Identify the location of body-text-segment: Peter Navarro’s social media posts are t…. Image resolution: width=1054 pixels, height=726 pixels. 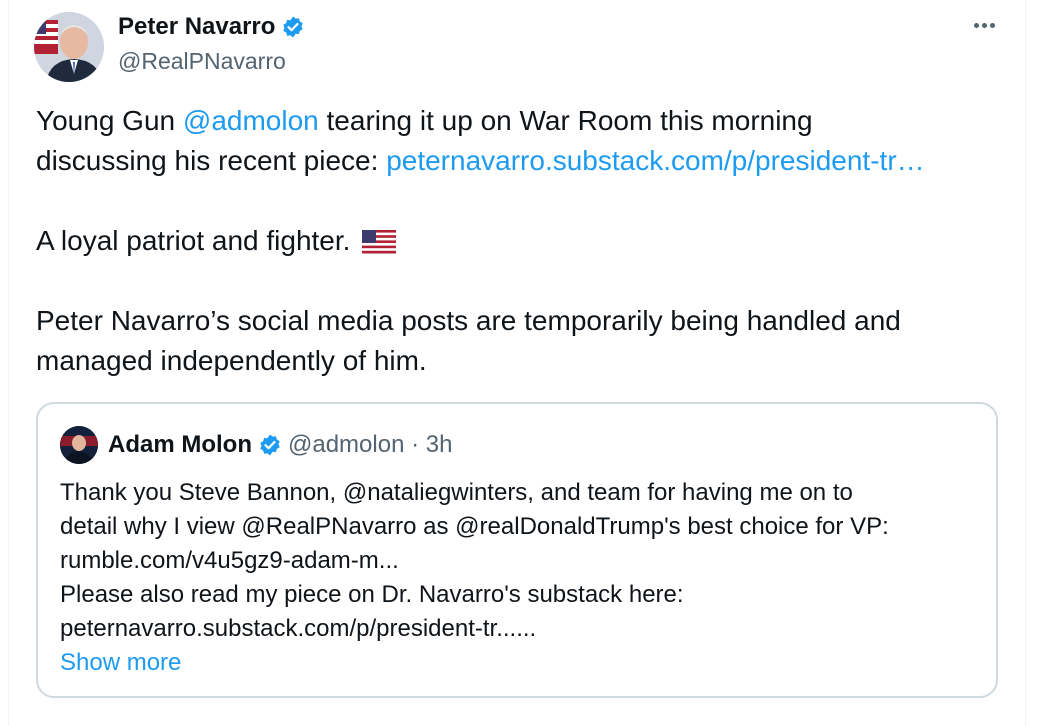
(468, 320).